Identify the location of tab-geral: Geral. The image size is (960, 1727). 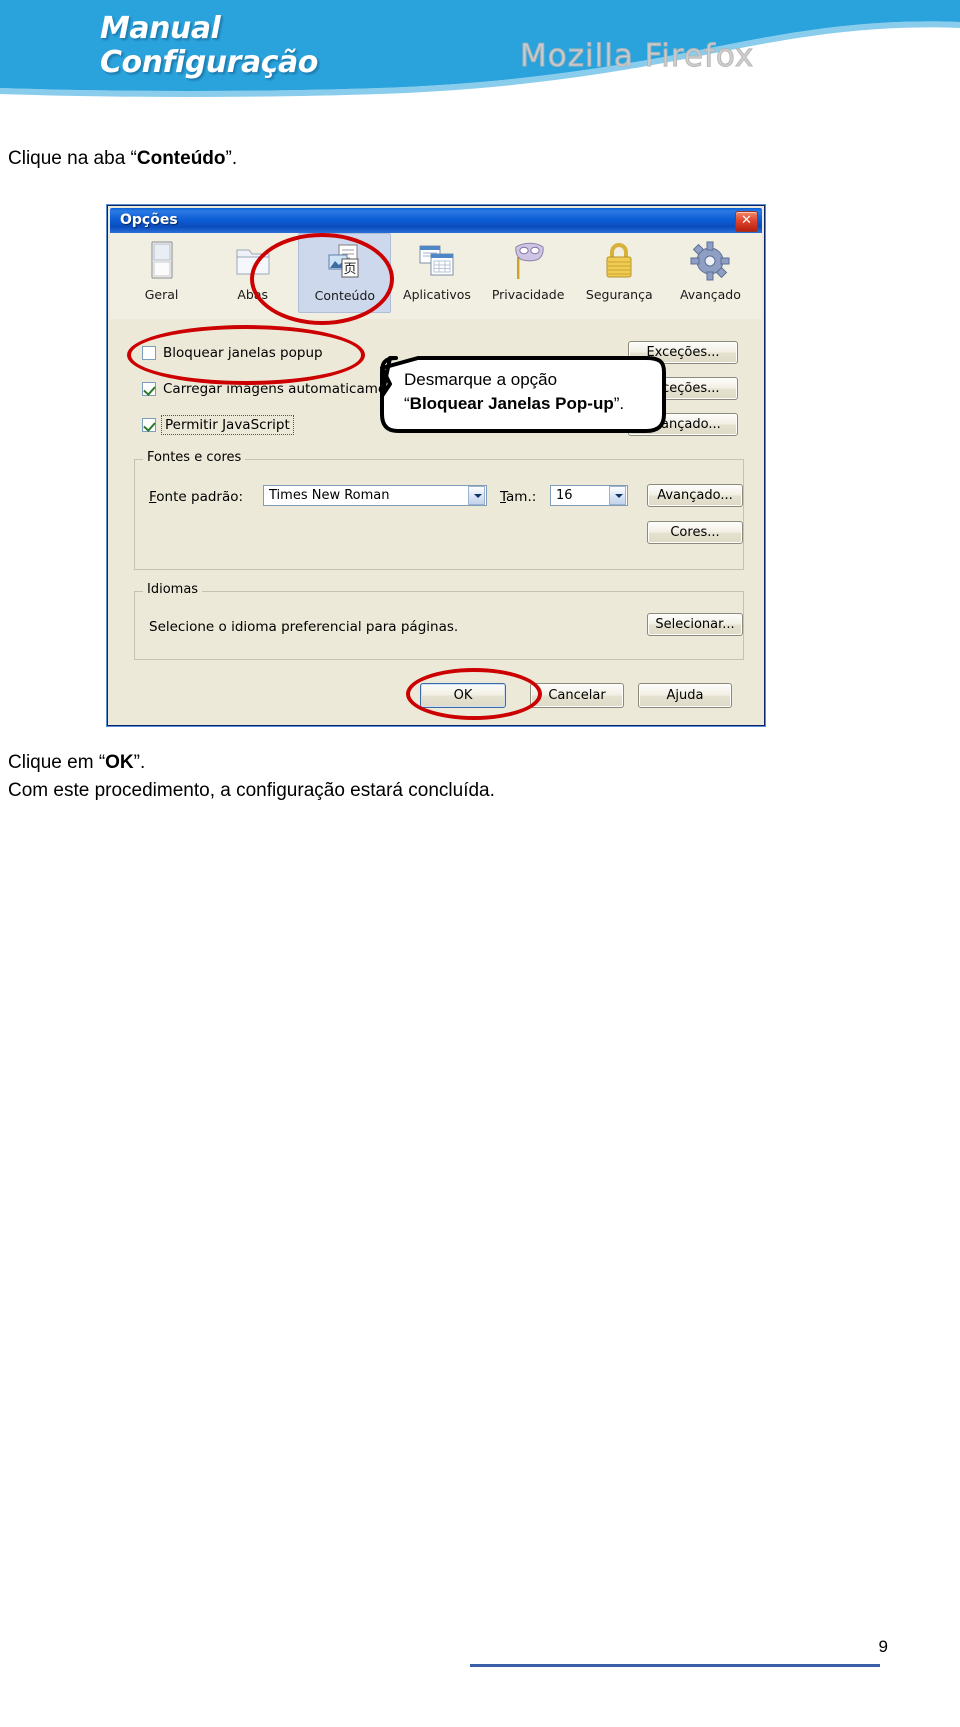
(161, 273).